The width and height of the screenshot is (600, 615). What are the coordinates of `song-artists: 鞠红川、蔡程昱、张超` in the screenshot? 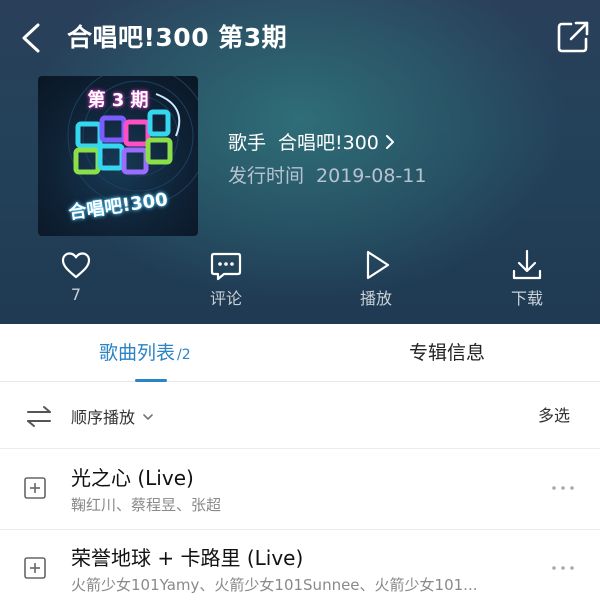 It's located at (146, 505).